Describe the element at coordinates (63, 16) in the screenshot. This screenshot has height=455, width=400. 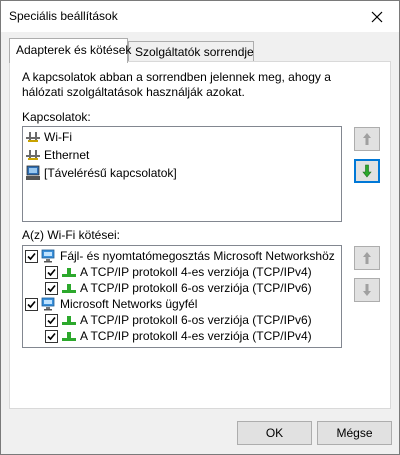
I see `window-title: Speciális beállítások` at that location.